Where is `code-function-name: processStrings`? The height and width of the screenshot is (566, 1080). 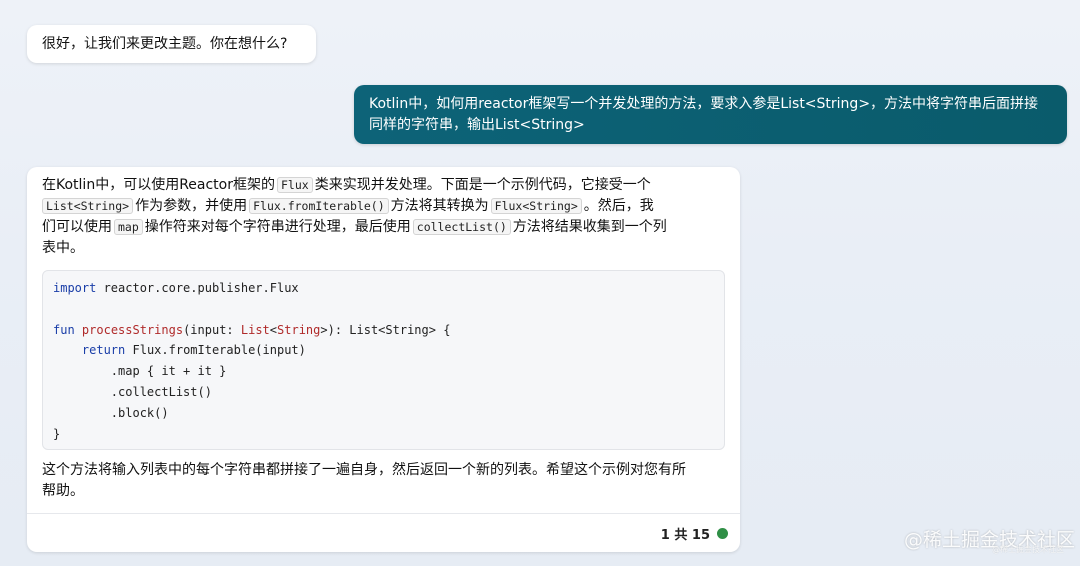 code-function-name: processStrings is located at coordinates (132, 329).